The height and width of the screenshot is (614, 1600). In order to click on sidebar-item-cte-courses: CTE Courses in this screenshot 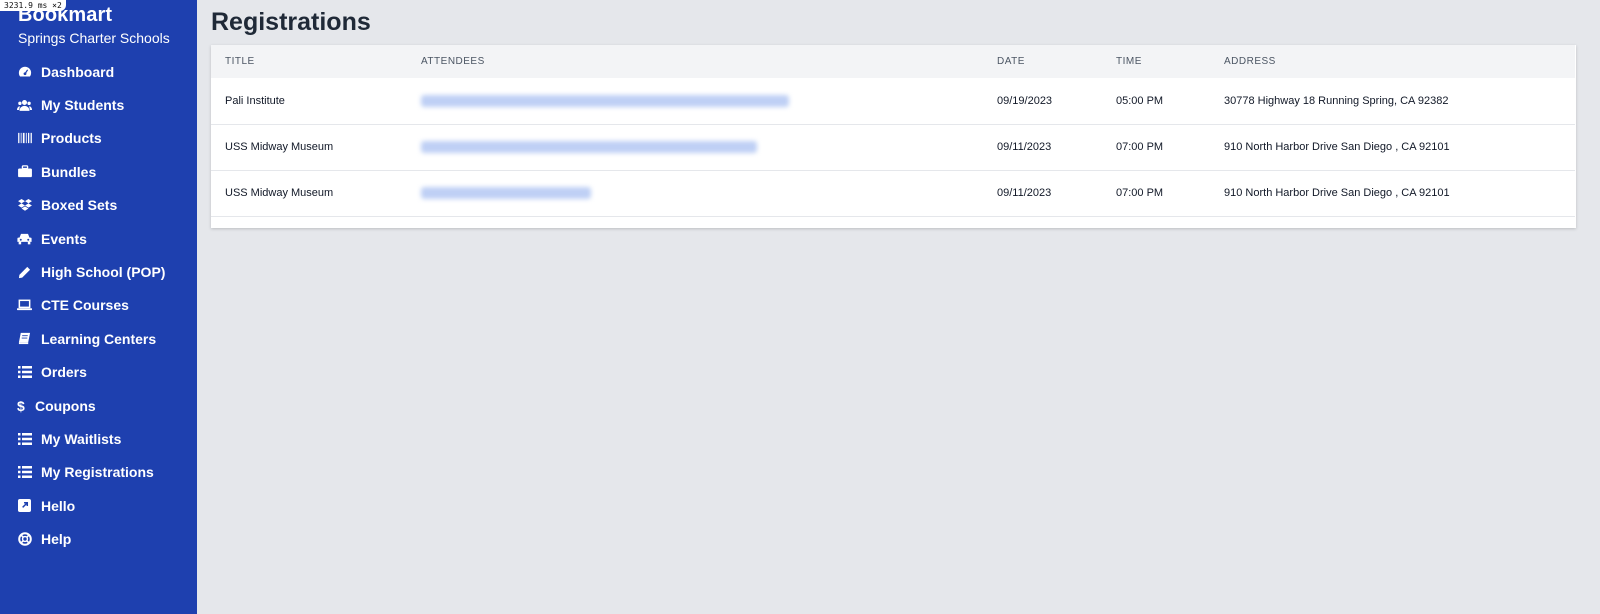, I will do `click(98, 305)`.